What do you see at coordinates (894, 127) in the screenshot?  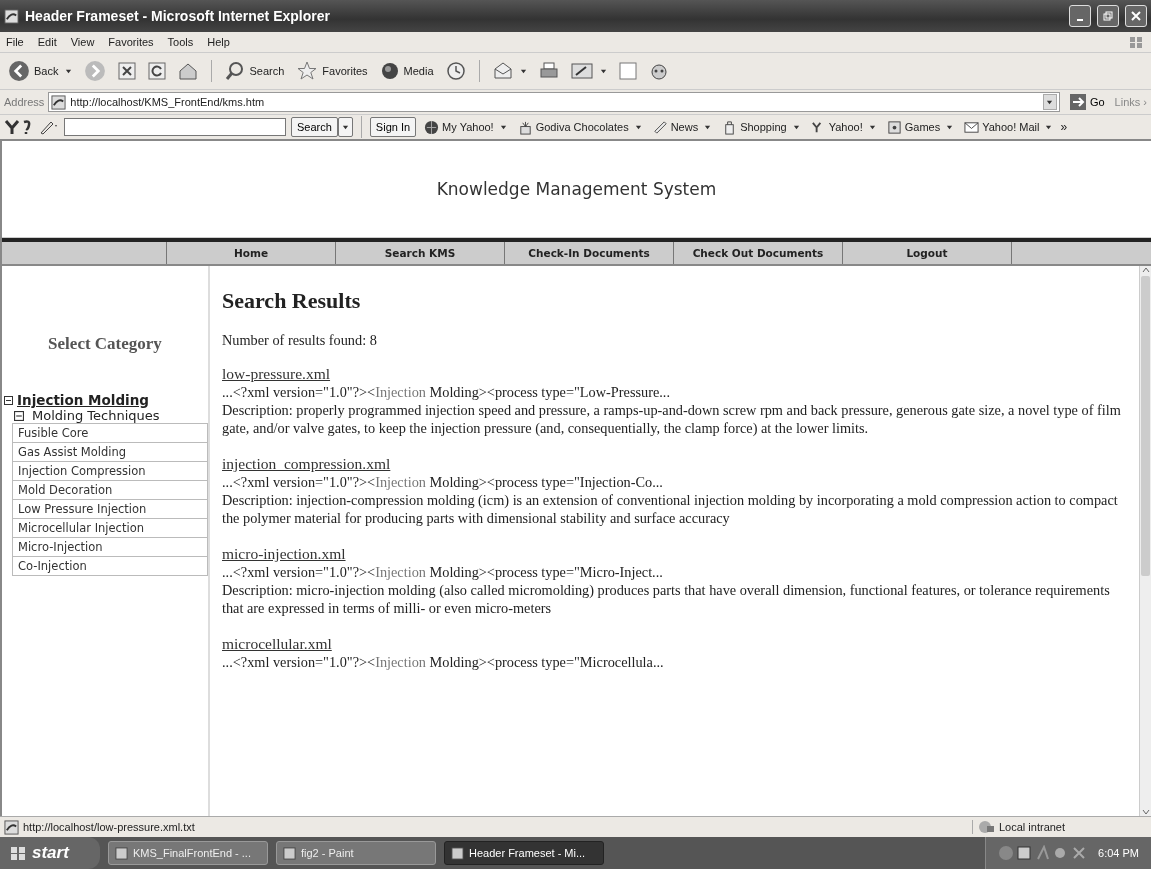 I see `games-icon` at bounding box center [894, 127].